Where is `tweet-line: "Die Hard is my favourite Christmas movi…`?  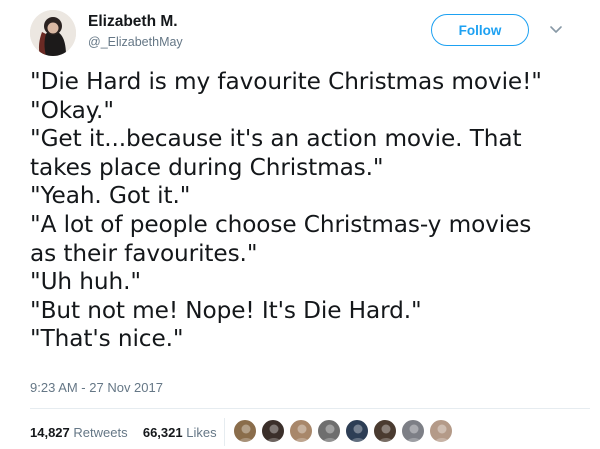
tweet-line: "Die Hard is my favourite Christmas movi… is located at coordinates (286, 81).